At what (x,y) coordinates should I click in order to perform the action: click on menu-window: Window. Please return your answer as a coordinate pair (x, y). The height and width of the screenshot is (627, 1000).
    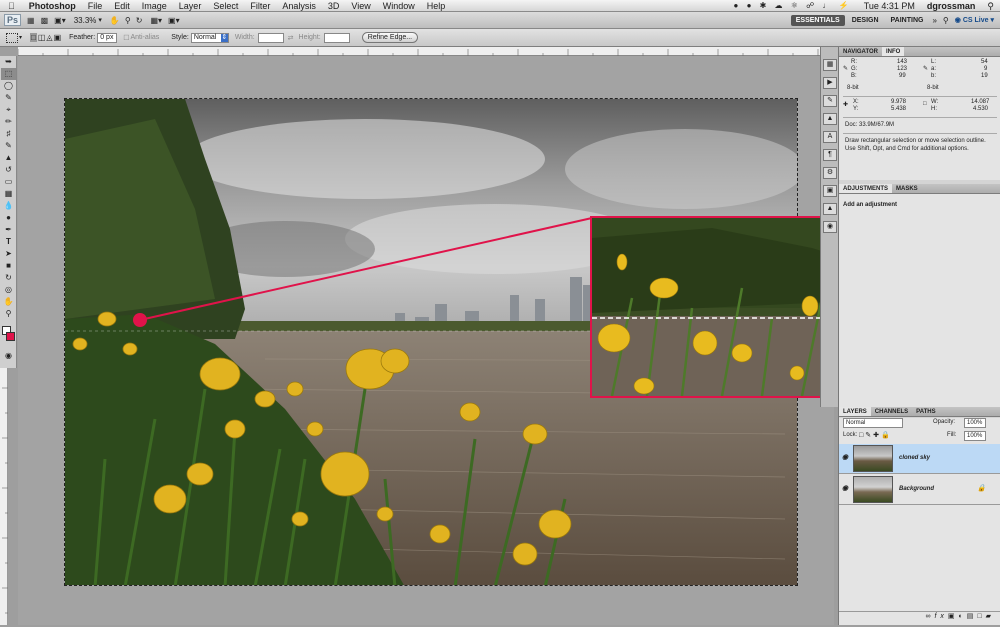
    Looking at the image, I should click on (399, 6).